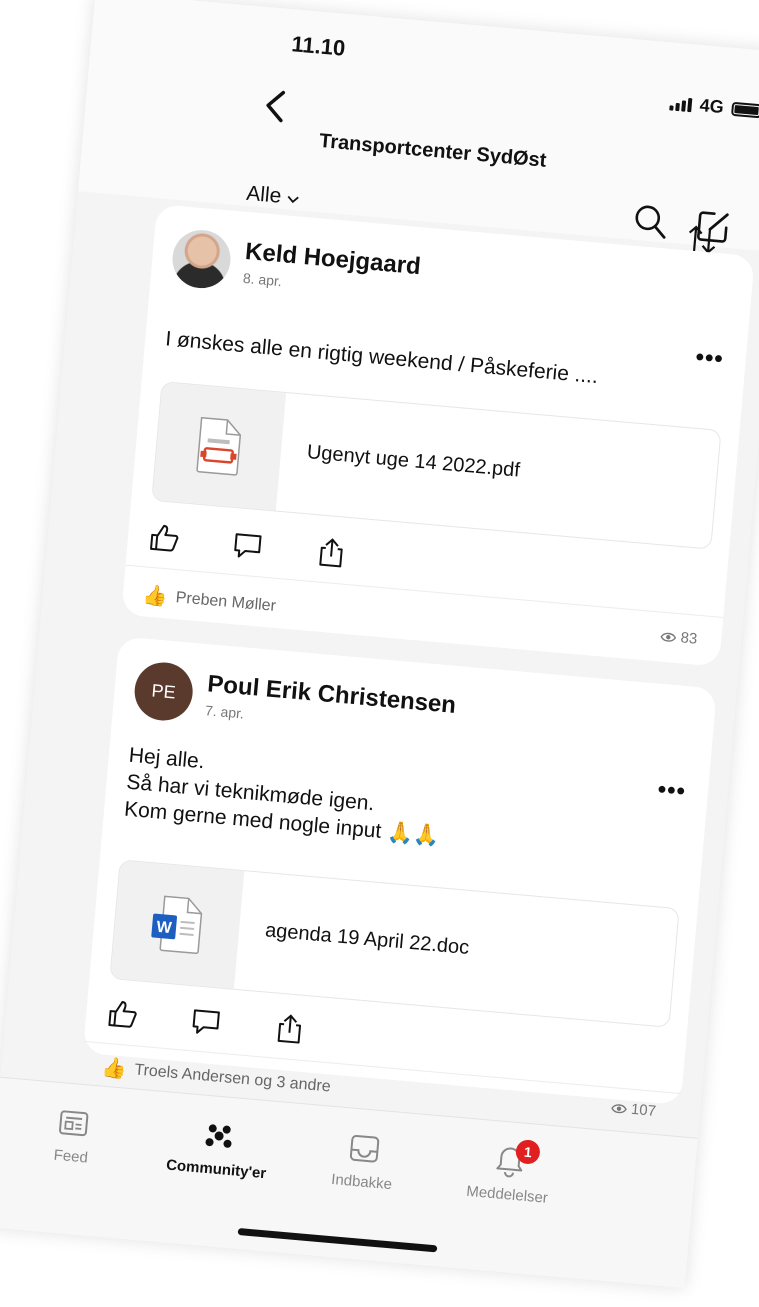 This screenshot has height=1307, width=759. I want to click on inbox-icon, so click(364, 1148).